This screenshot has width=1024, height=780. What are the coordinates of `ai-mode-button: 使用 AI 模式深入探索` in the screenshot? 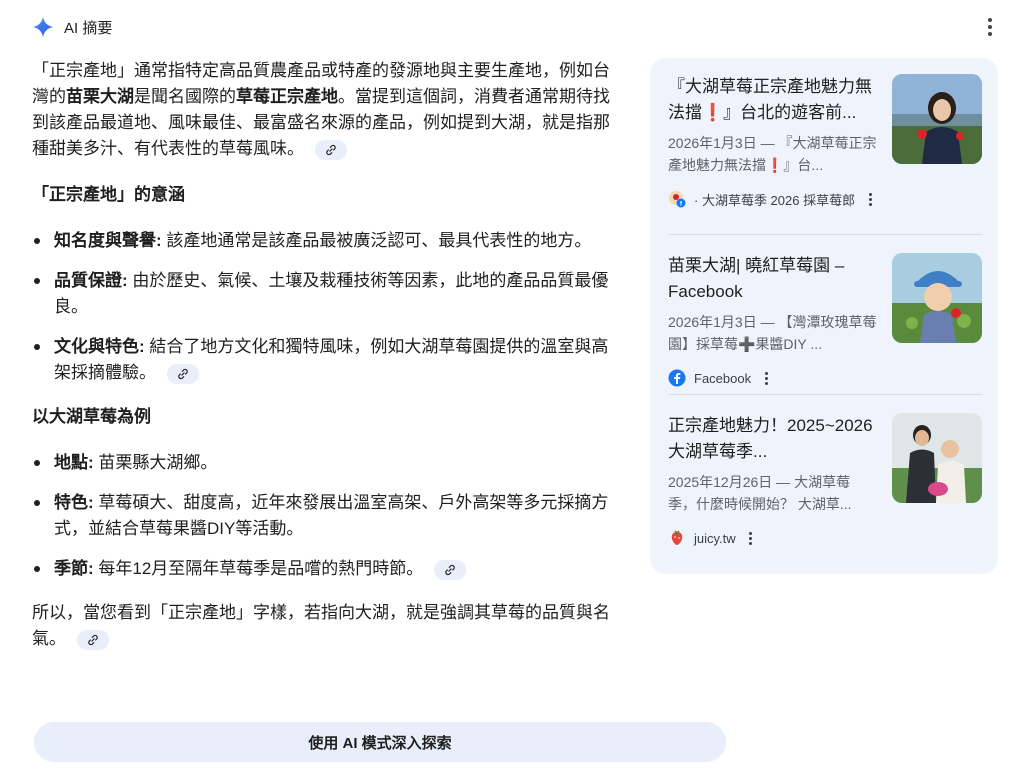 It's located at (380, 742).